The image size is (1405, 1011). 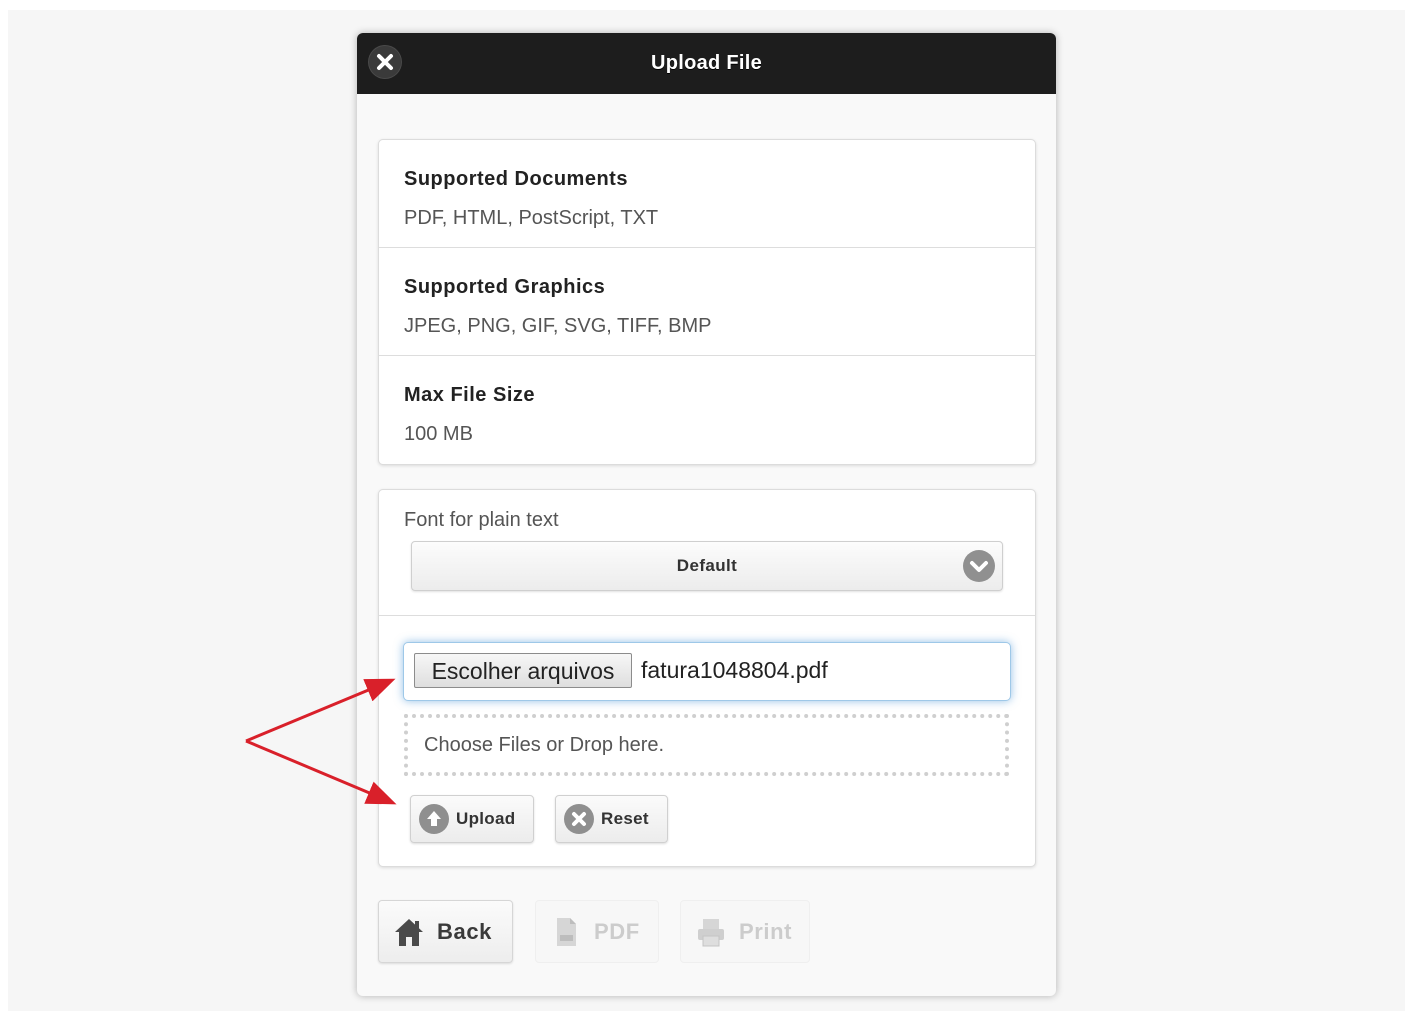 I want to click on chevron-down-icon, so click(x=979, y=566).